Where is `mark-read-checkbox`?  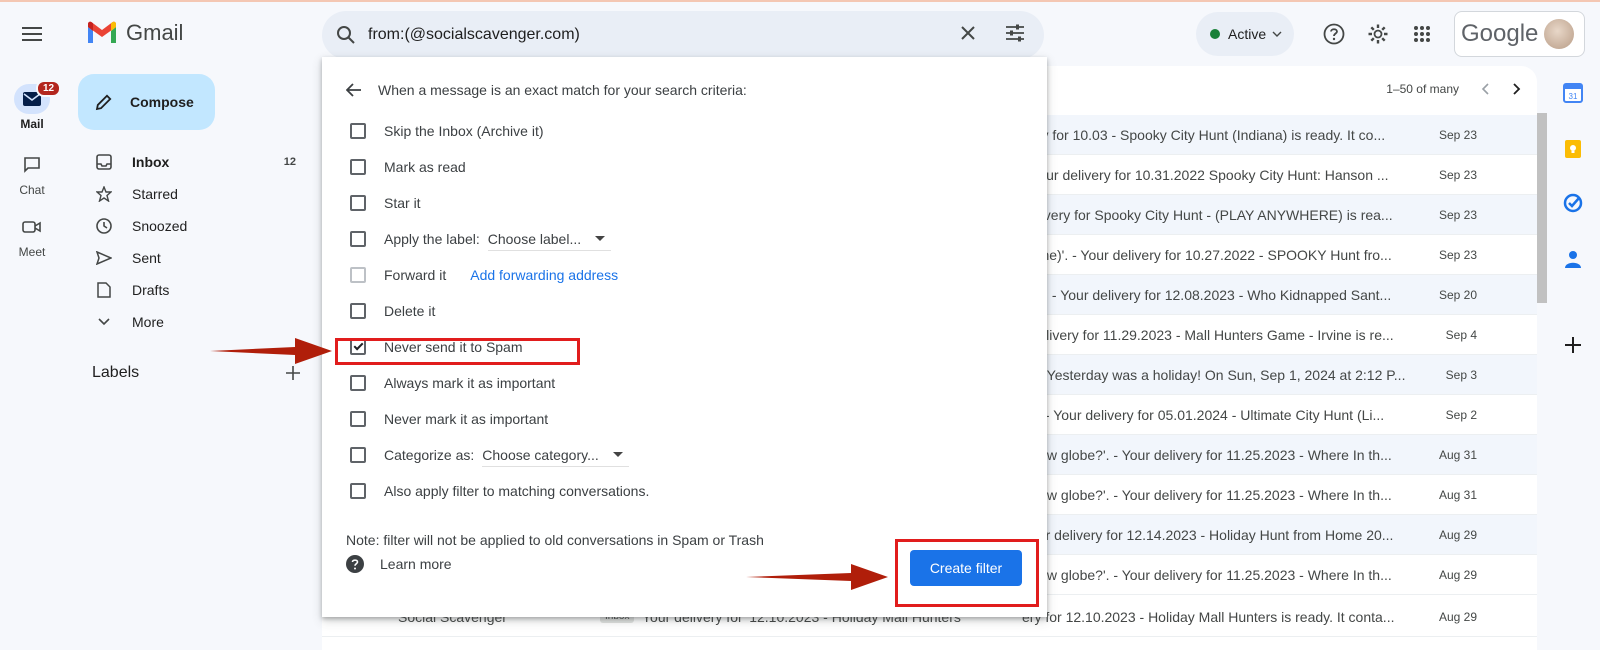 mark-read-checkbox is located at coordinates (358, 167).